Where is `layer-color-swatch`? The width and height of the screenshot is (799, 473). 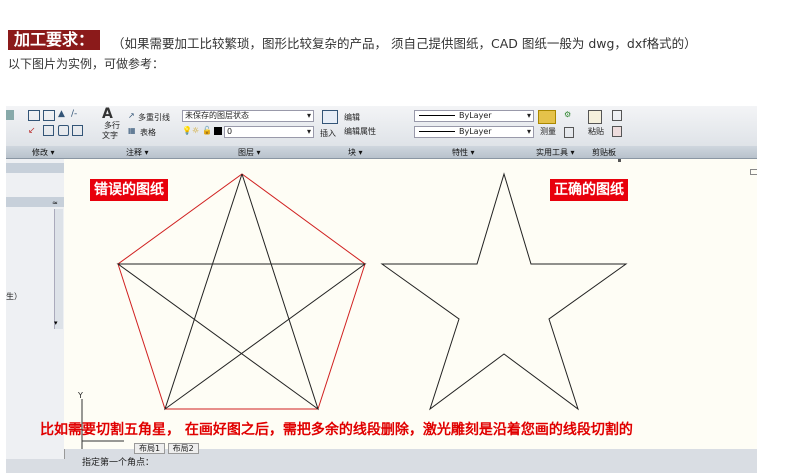
layer-color-swatch is located at coordinates (218, 131).